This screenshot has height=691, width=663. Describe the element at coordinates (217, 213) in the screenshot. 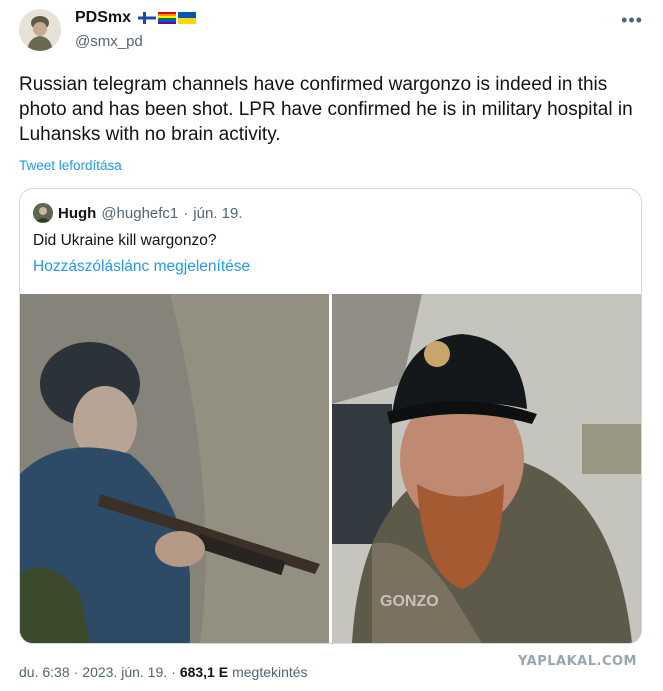

I see `quoted-date: jún. 19.` at that location.